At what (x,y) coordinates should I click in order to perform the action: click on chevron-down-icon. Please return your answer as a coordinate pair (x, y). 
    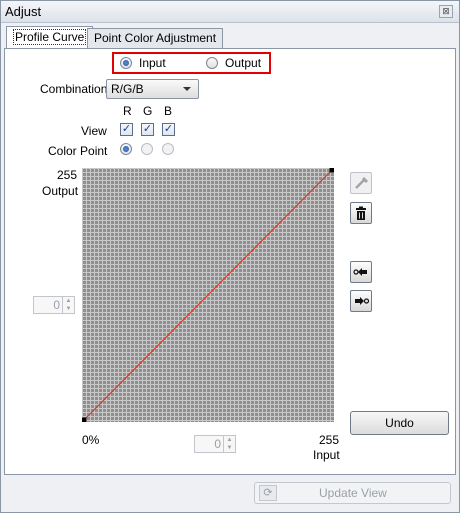
    Looking at the image, I should click on (187, 89).